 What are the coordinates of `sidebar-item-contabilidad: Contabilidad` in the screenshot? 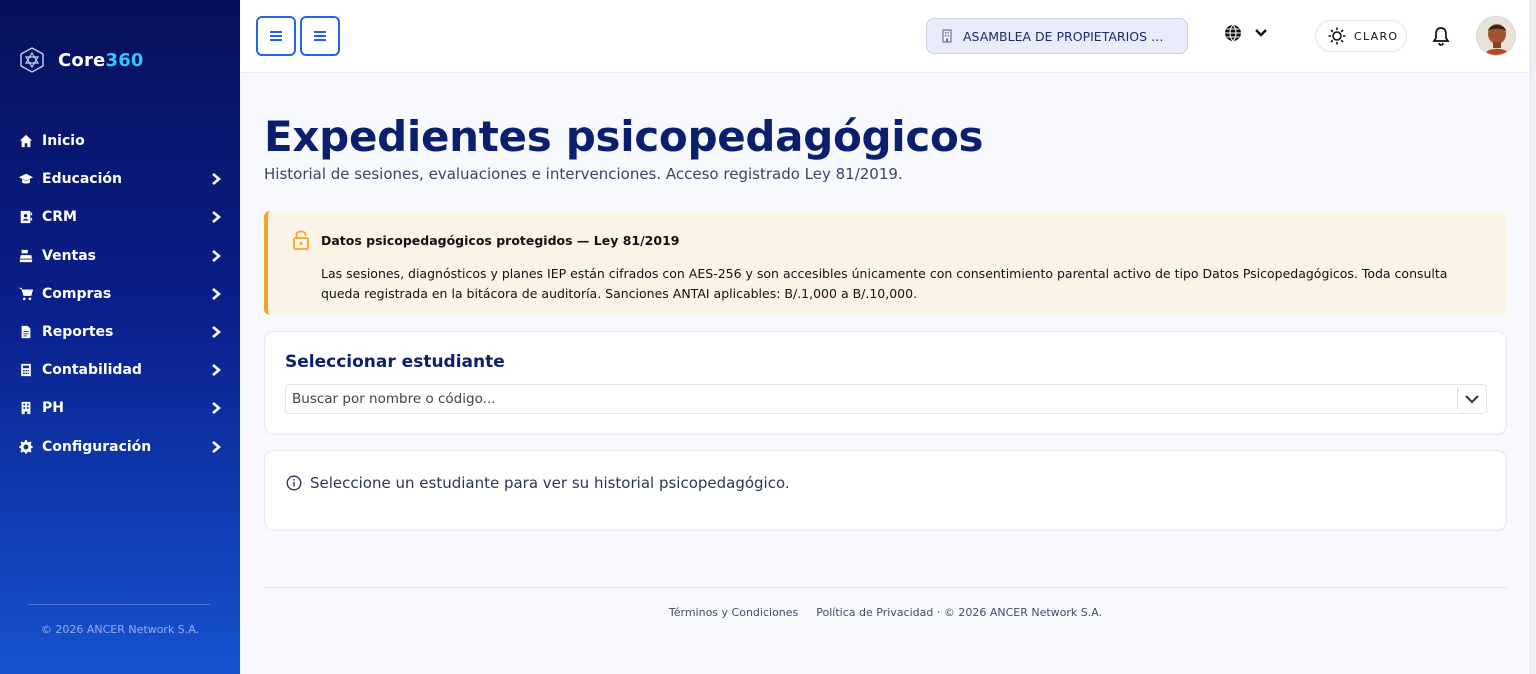 It's located at (120, 370).